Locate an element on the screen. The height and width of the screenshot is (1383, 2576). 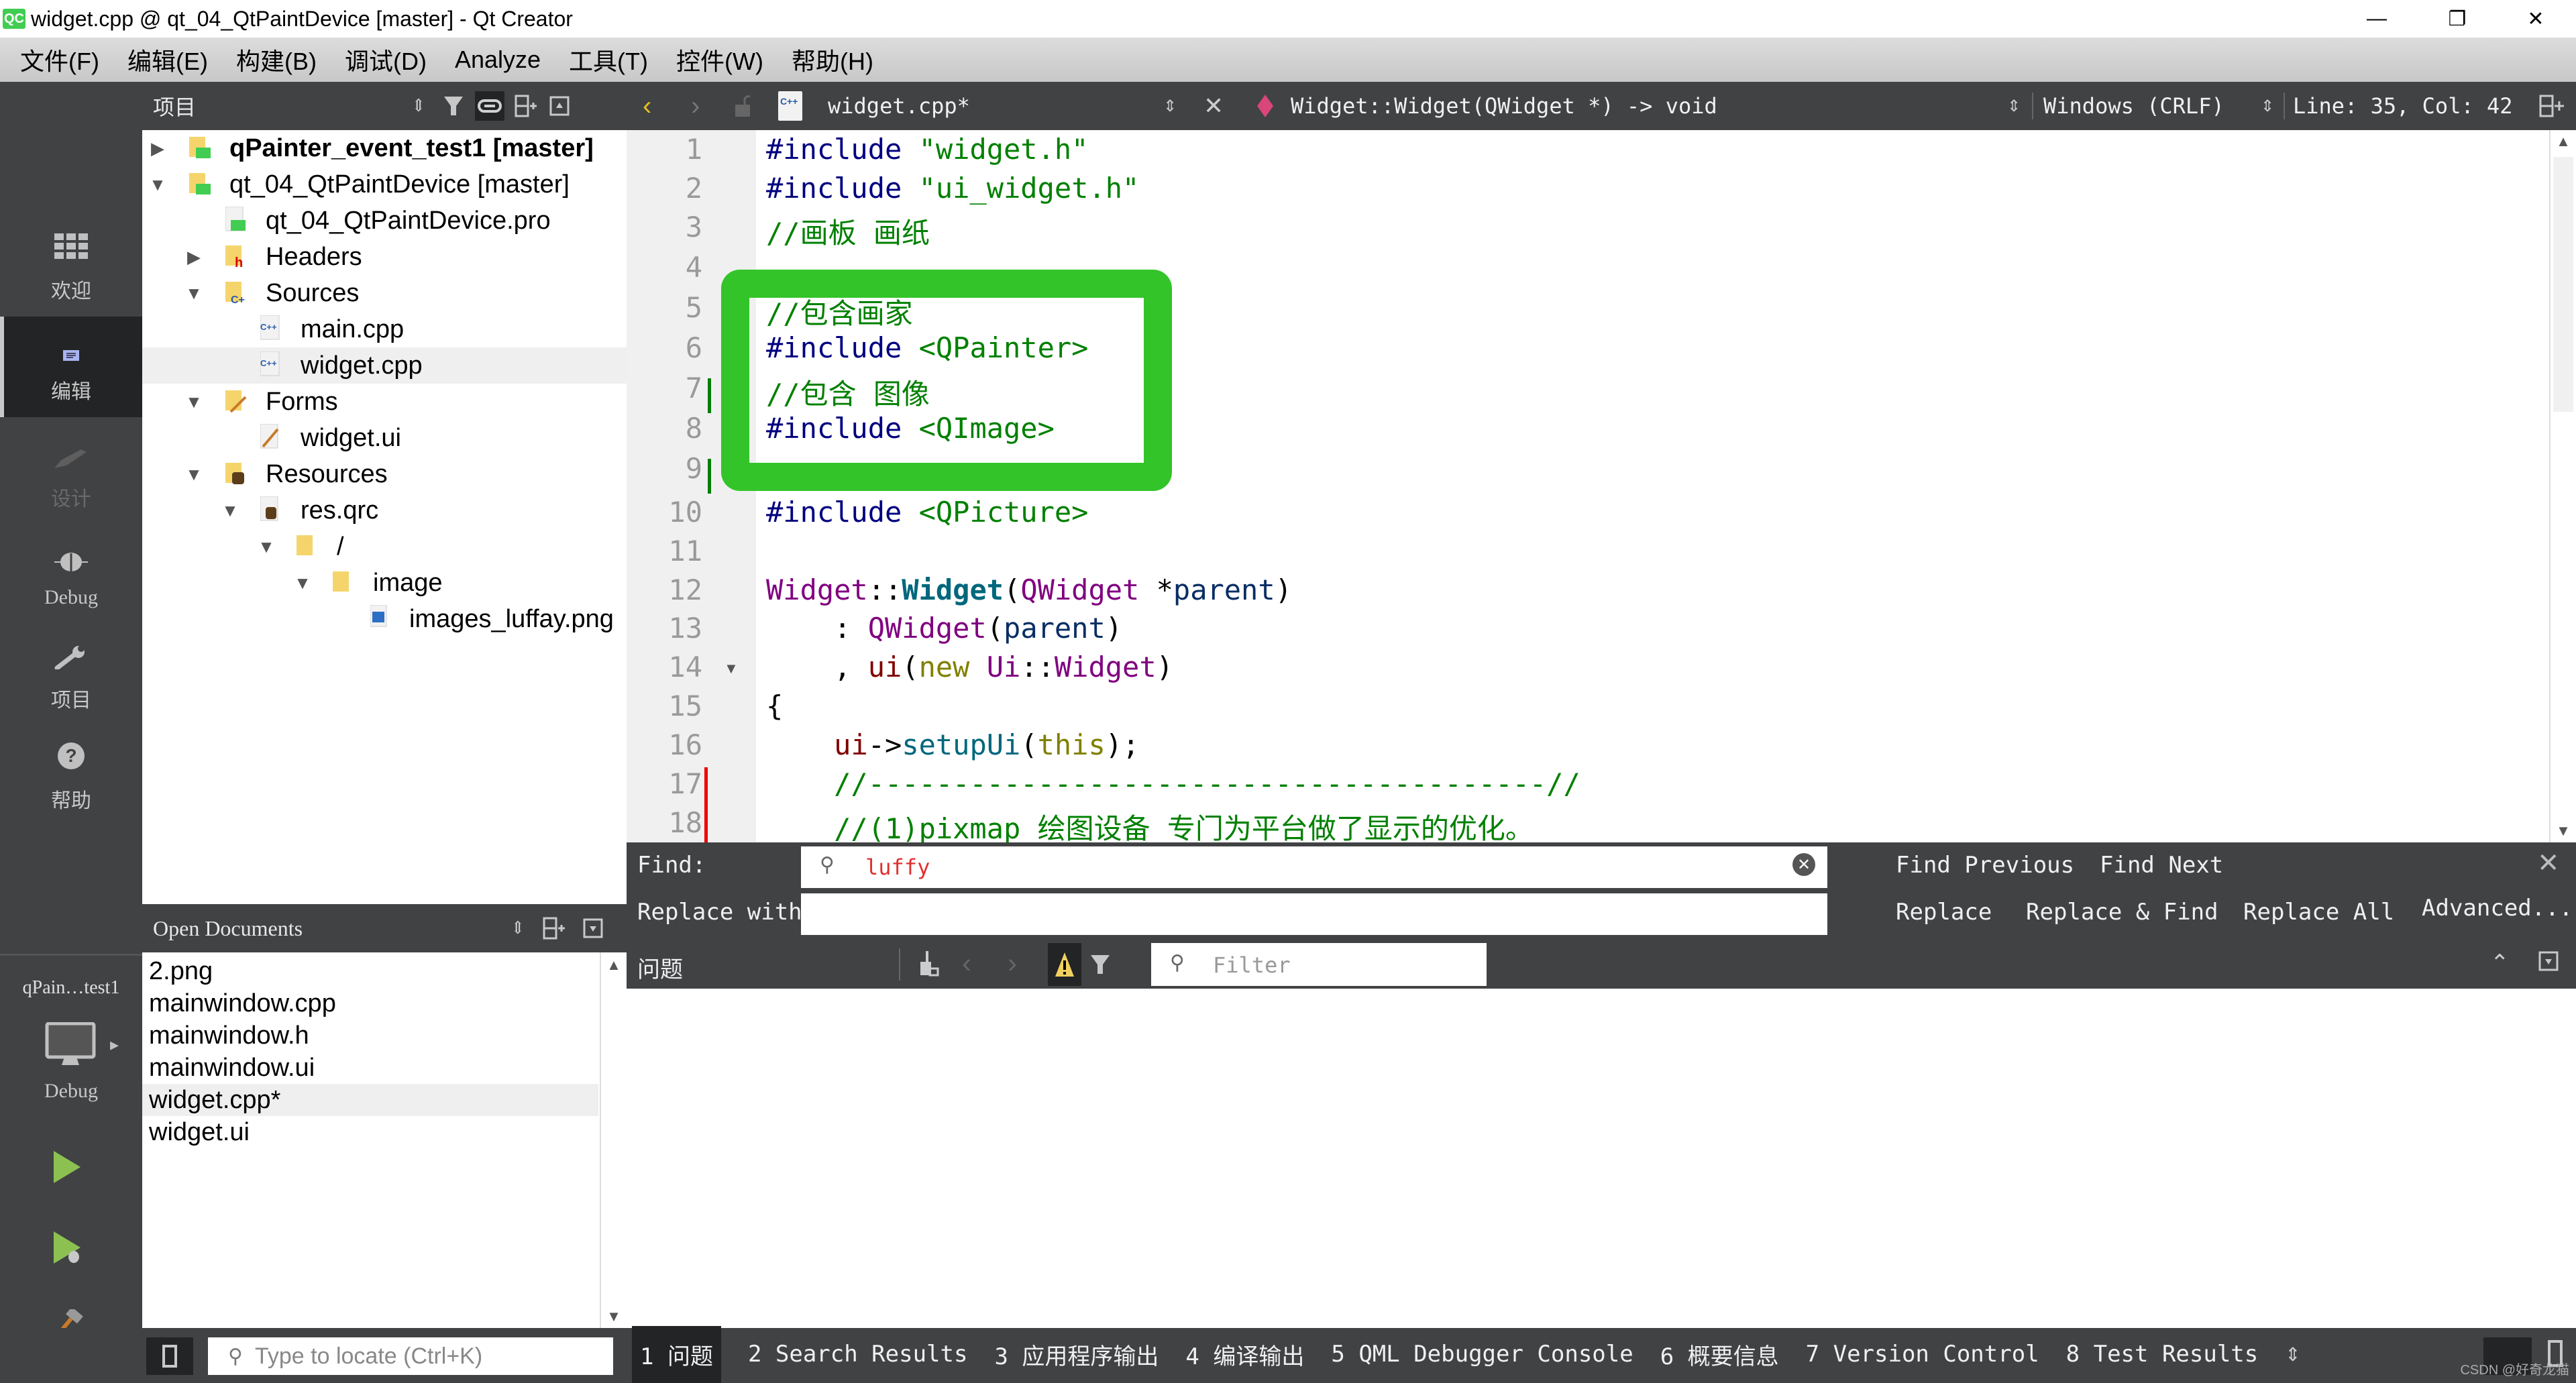
code-line: #include "ui_widget.h" is located at coordinates (952, 189).